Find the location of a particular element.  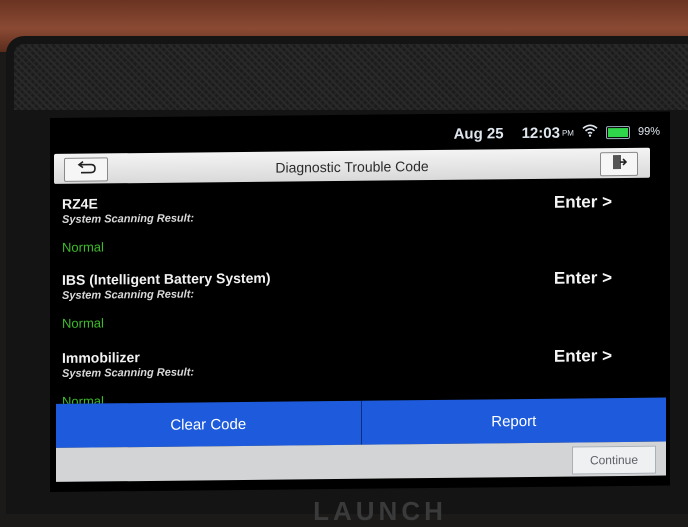

device-brand-logo: LAUNCH is located at coordinates (380, 511).